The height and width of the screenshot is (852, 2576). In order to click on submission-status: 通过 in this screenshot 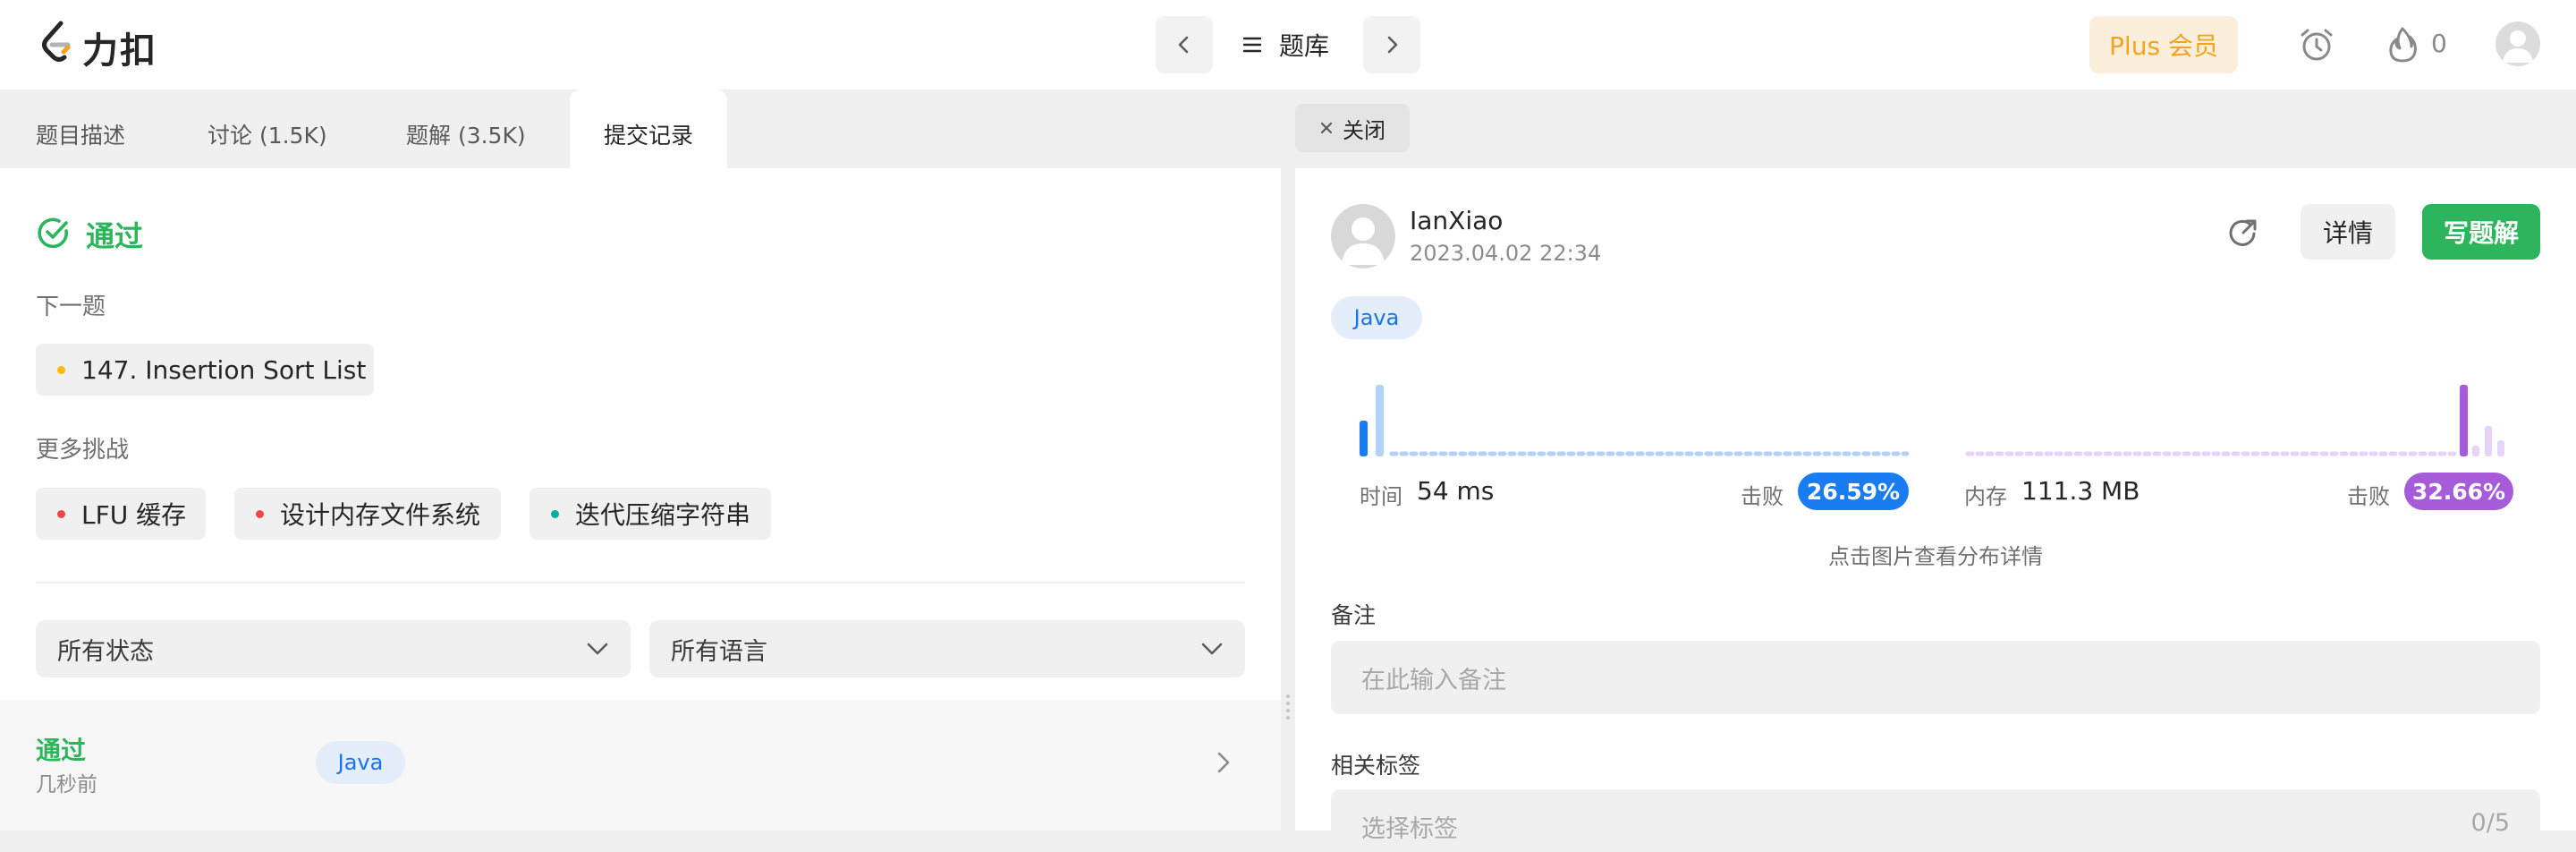, I will do `click(61, 750)`.